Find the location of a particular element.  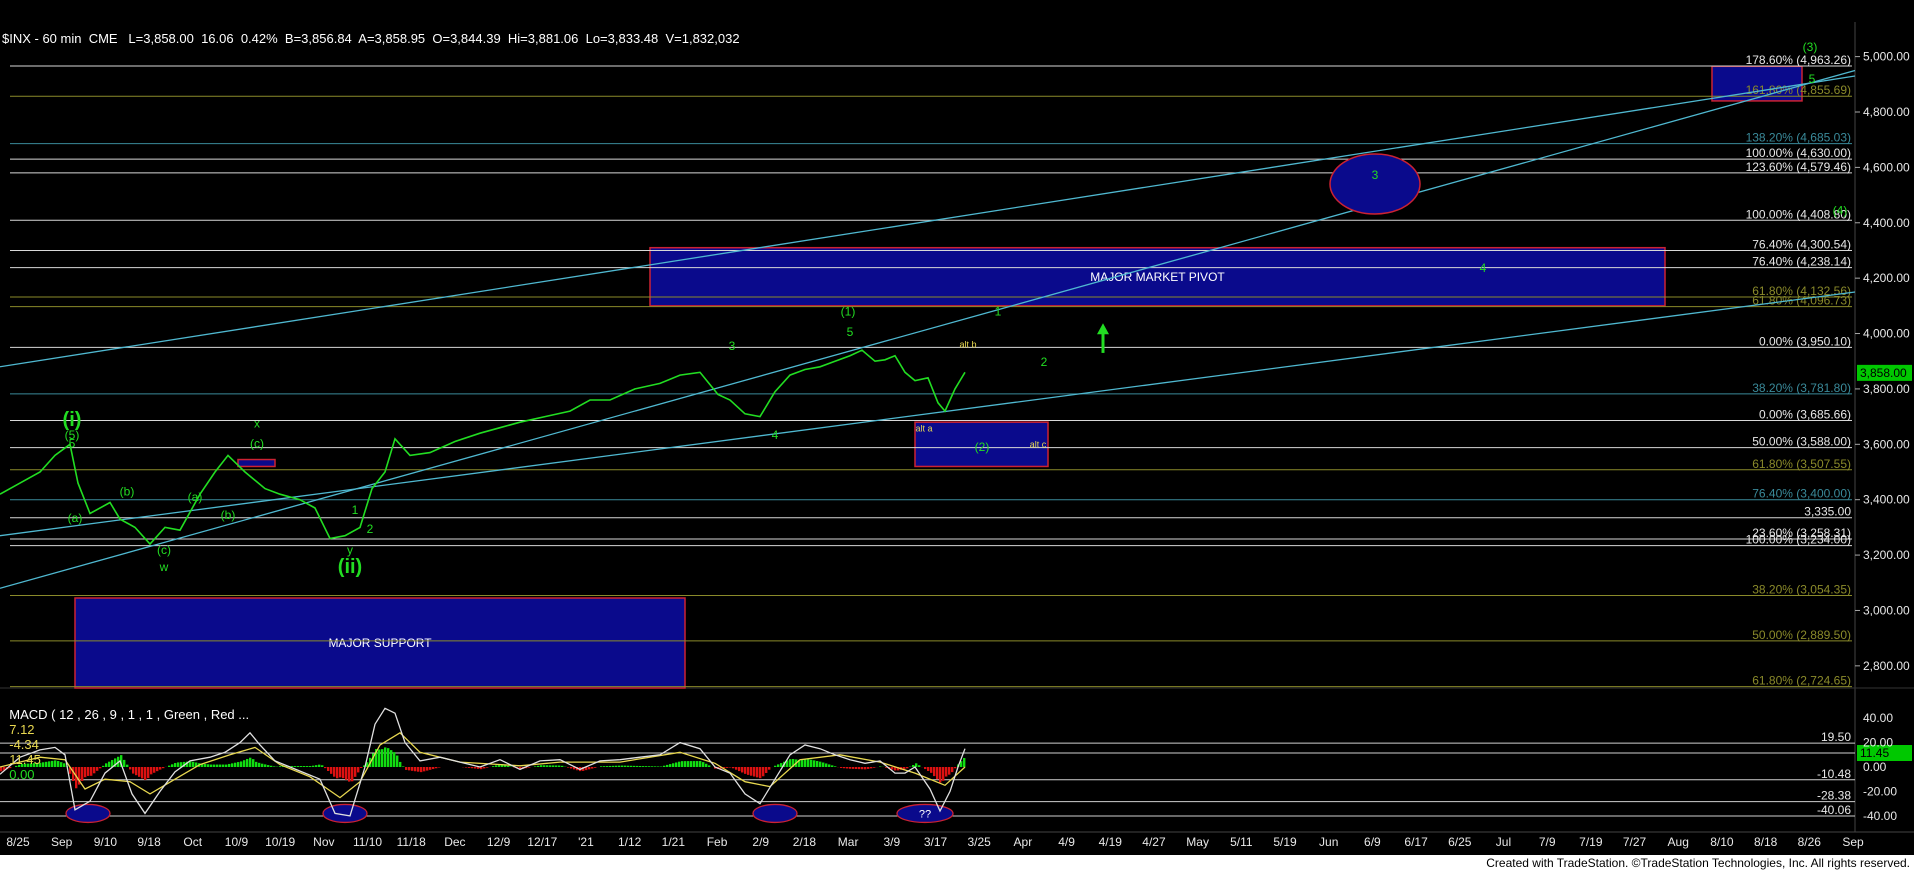

target-ellipse is located at coordinates (1375, 184).